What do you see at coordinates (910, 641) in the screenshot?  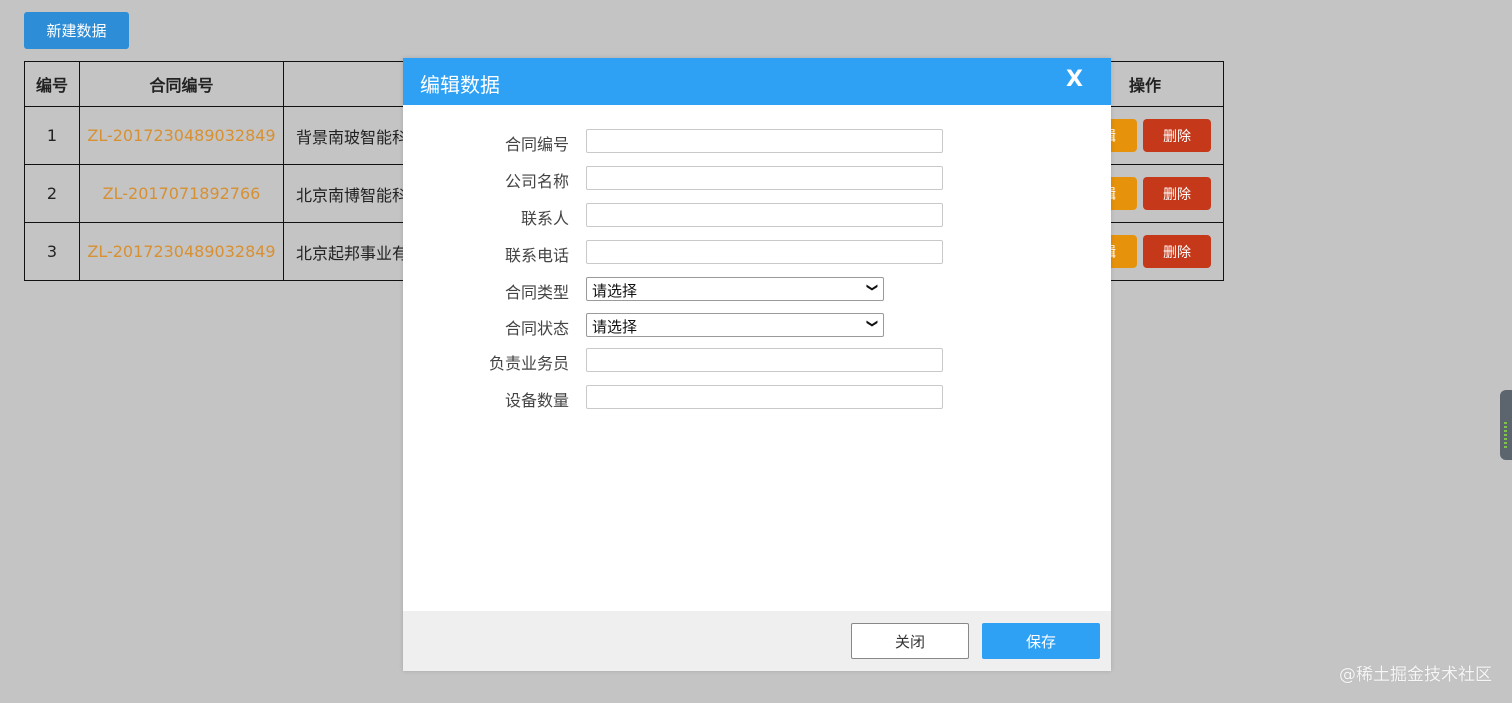 I see `close-button: 关闭` at bounding box center [910, 641].